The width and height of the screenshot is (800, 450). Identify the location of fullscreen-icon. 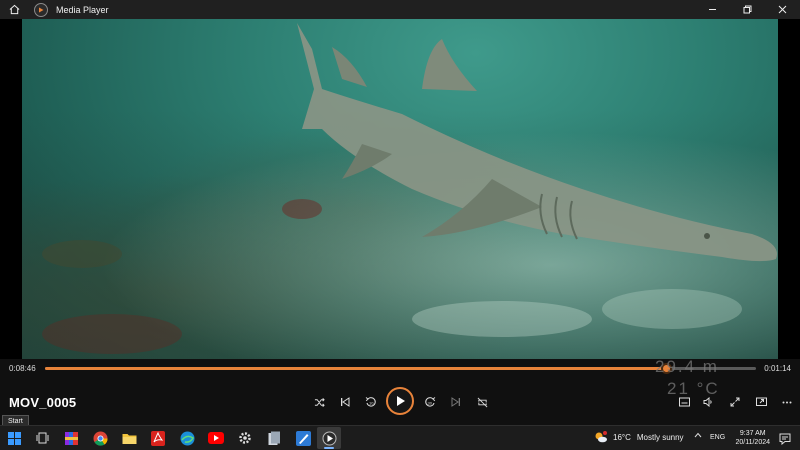
(735, 402).